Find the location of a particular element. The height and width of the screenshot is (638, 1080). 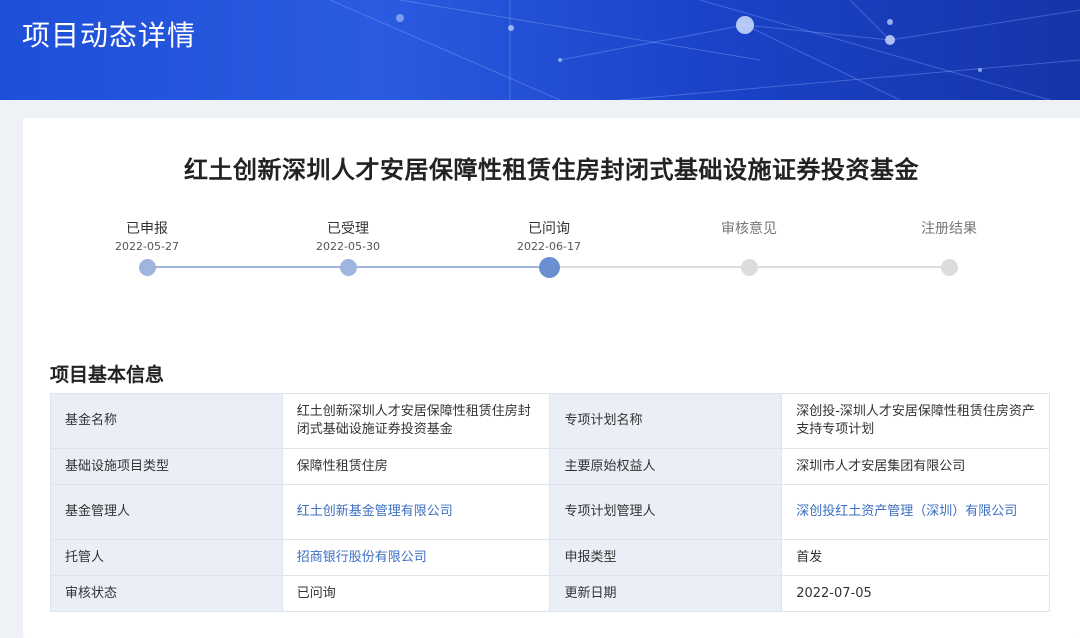

table-row: 基础设施项目类型 保障性租赁住房 主要原始权益人 深圳市人才安居集团有限公司 is located at coordinates (550, 466).